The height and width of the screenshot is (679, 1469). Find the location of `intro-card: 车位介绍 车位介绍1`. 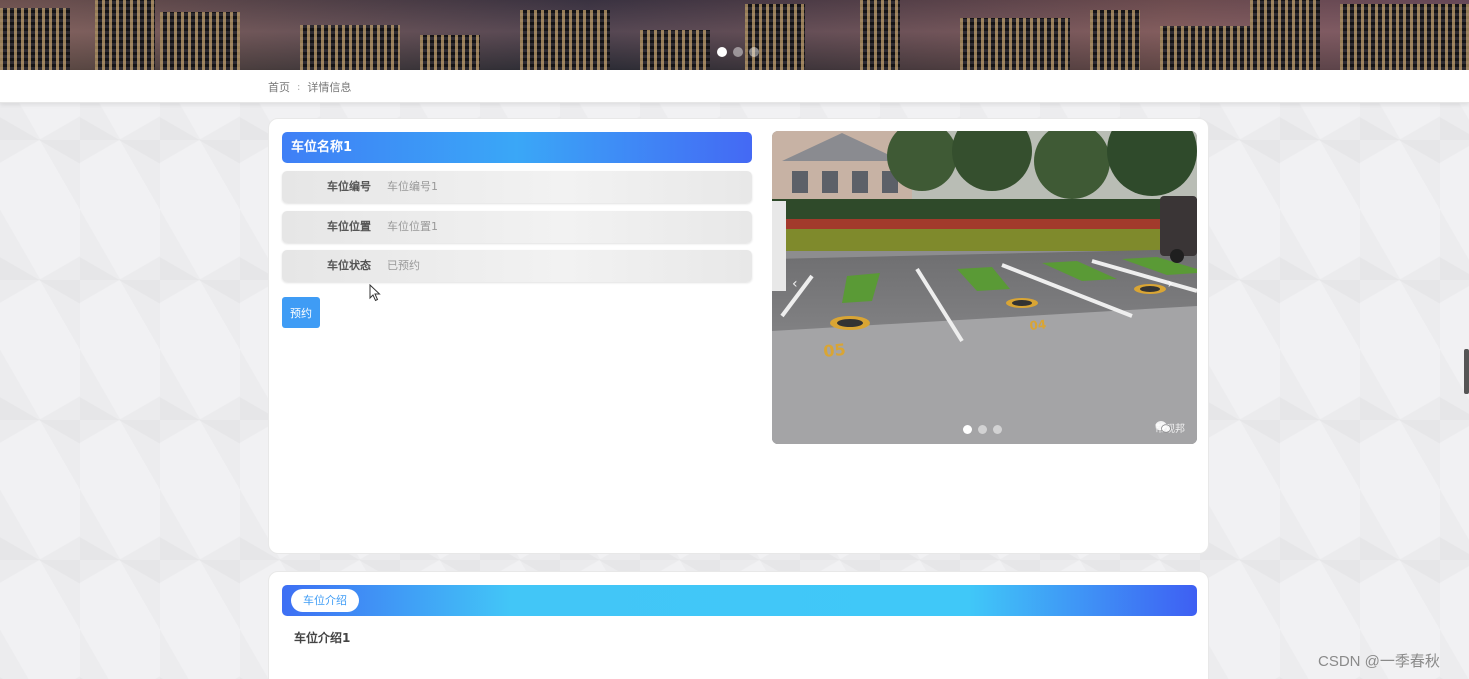

intro-card: 车位介绍 车位介绍1 is located at coordinates (738, 625).